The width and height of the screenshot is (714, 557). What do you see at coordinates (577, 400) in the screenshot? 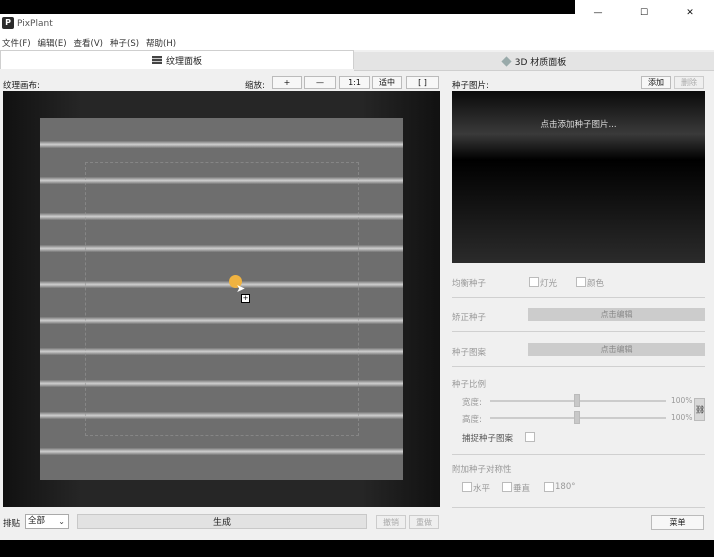
I see `width-slider-handle` at bounding box center [577, 400].